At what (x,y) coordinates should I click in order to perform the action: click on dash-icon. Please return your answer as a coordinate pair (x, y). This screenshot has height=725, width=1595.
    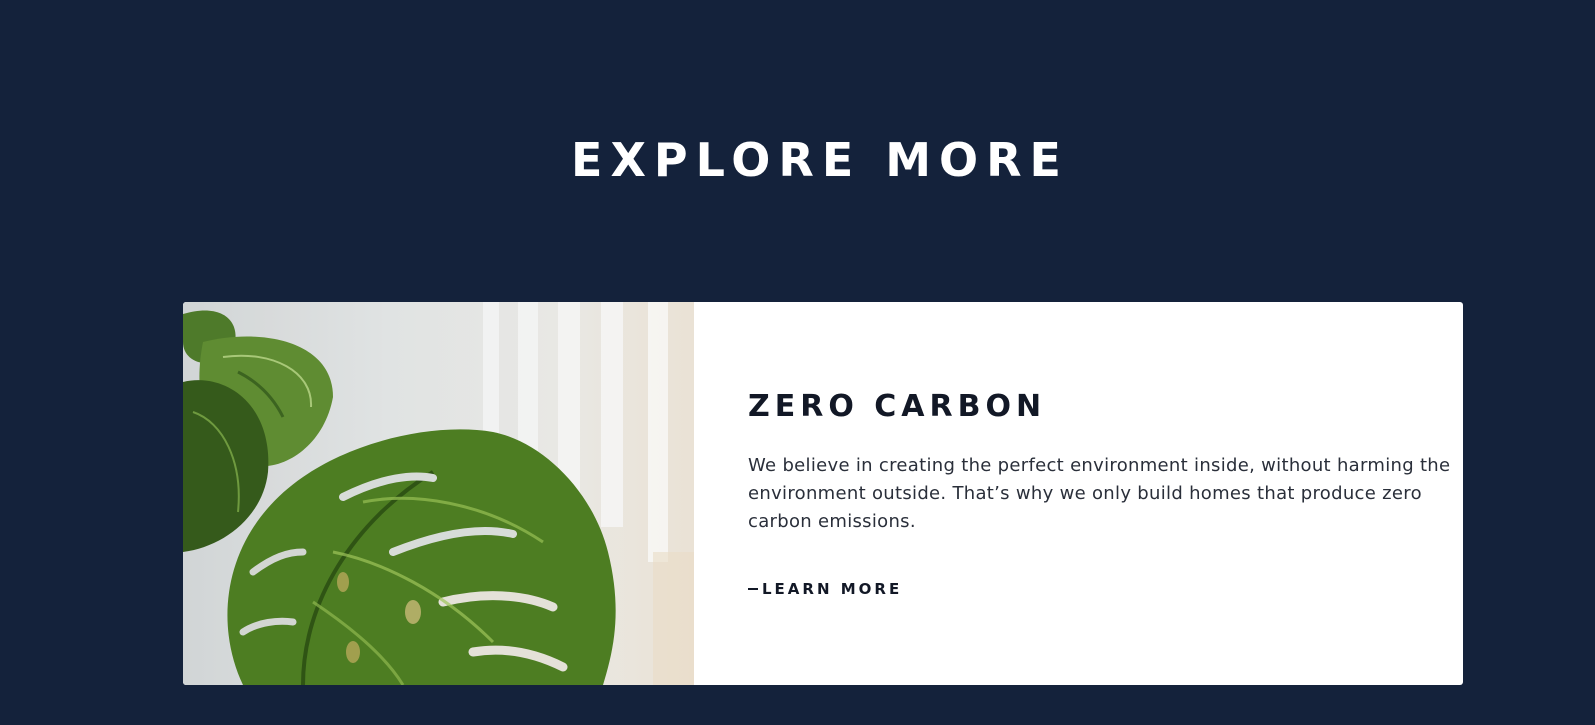
    Looking at the image, I should click on (753, 589).